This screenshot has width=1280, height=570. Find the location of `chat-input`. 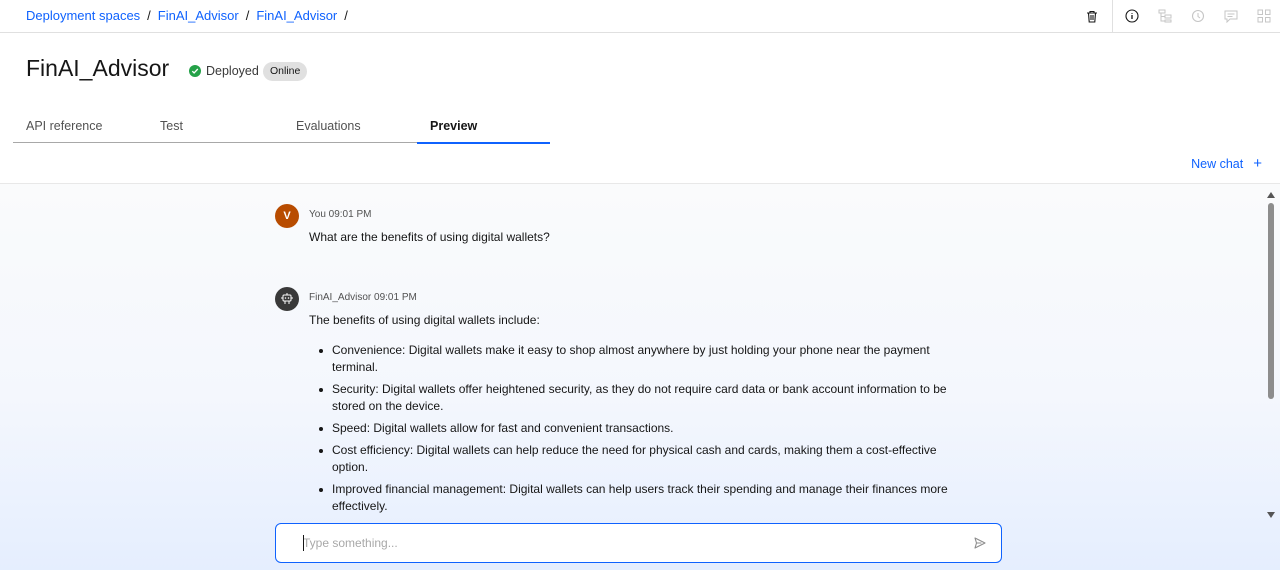

chat-input is located at coordinates (623, 543).